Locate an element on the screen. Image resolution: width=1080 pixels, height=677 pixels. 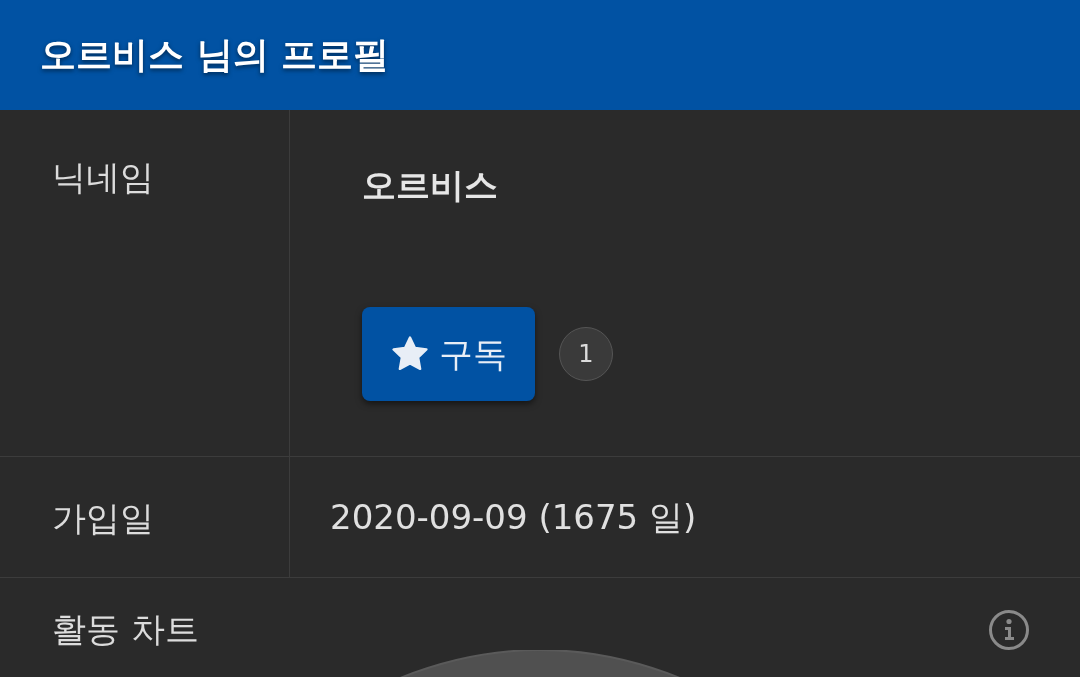
info-icon is located at coordinates (1009, 629).